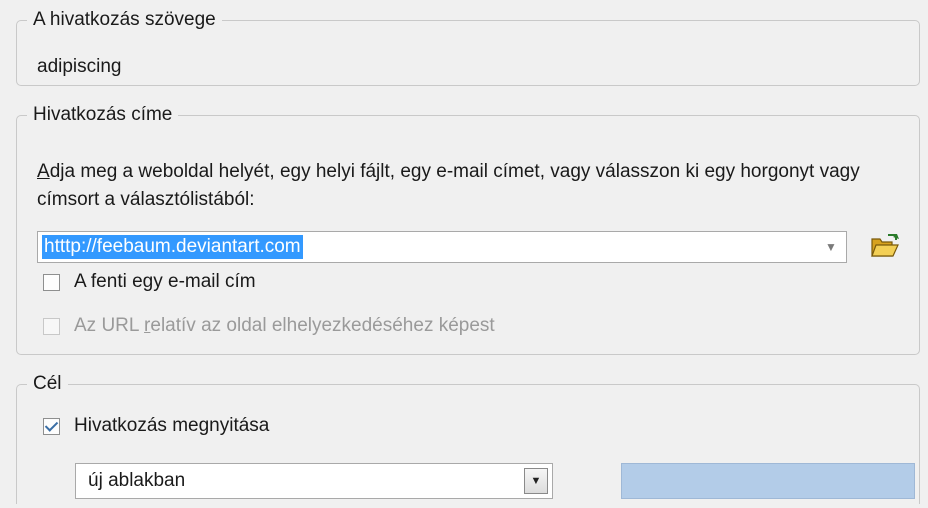 This screenshot has height=508, width=928. I want to click on email-checkbox-label: A fenti egy e-mail cím, so click(165, 281).